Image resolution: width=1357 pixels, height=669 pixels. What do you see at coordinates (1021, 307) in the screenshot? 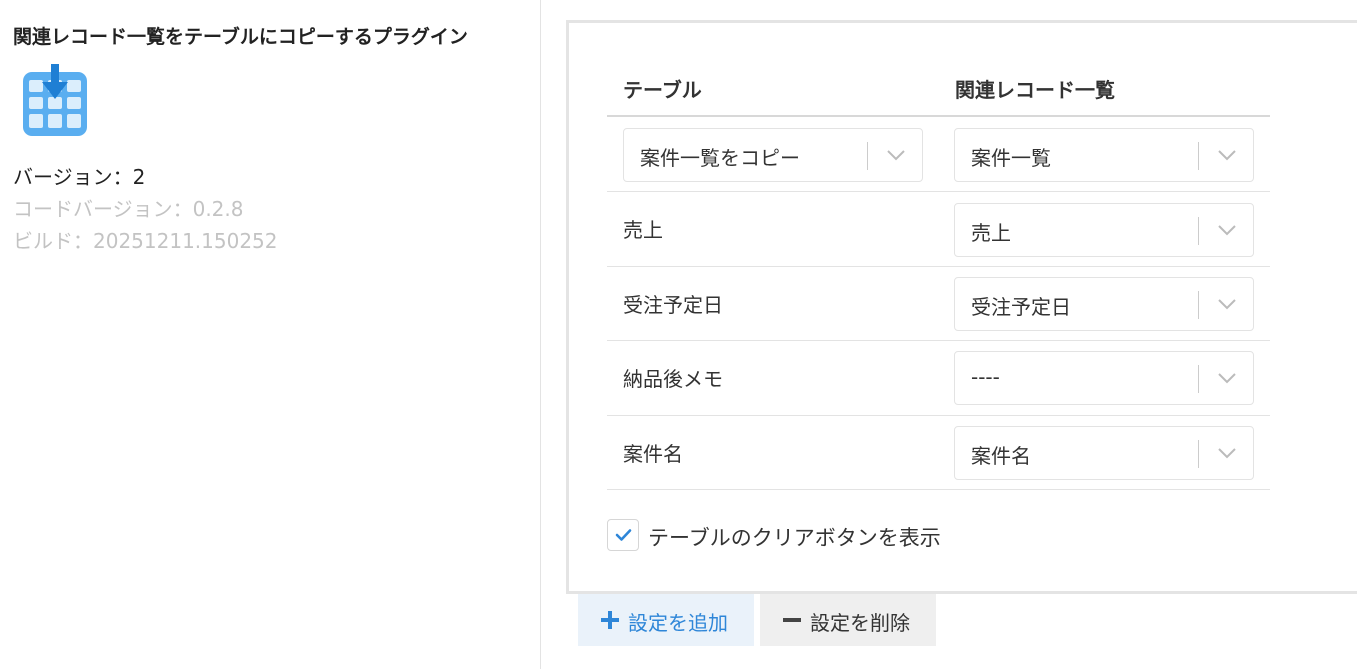
I see `field-select-value: 受注予定日` at bounding box center [1021, 307].